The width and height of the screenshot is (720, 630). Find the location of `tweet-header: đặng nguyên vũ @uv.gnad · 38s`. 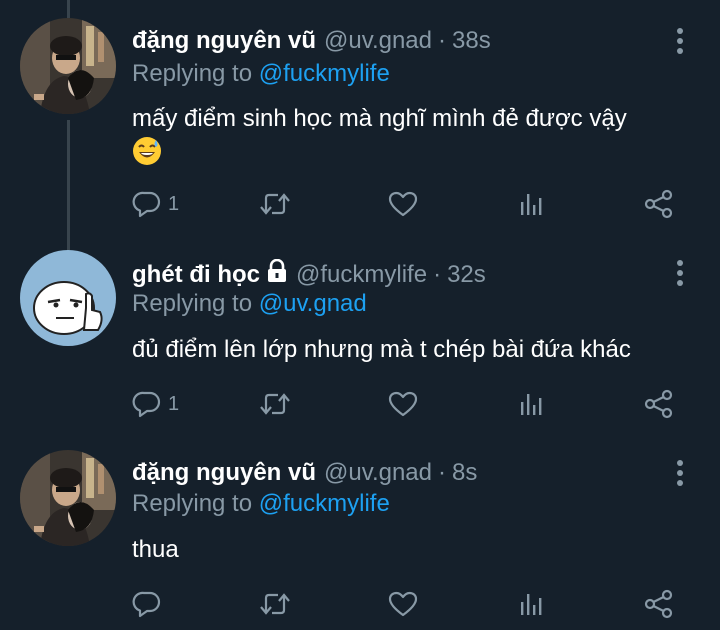

tweet-header: đặng nguyên vũ @uv.gnad · 38s is located at coordinates (311, 41).